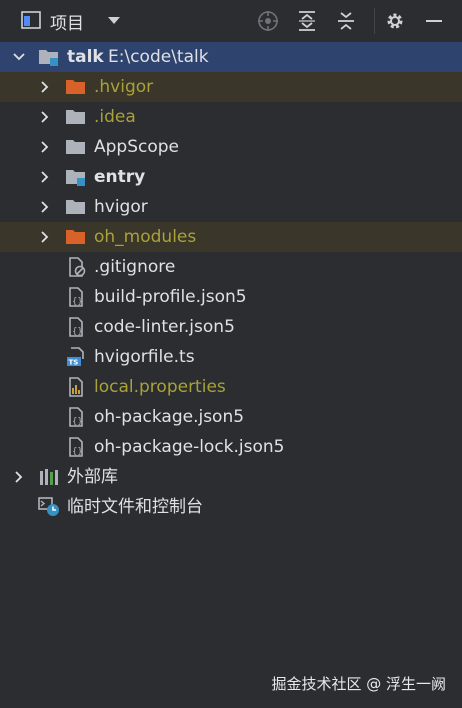 The height and width of the screenshot is (708, 462). What do you see at coordinates (48, 506) in the screenshot?
I see `scratches-icon` at bounding box center [48, 506].